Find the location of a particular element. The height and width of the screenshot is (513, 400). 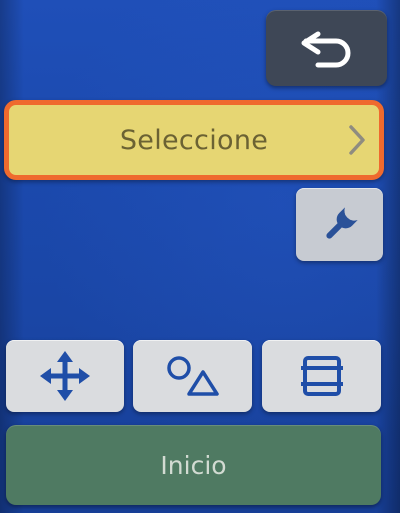

home-button-label: Inicio is located at coordinates (193, 465).